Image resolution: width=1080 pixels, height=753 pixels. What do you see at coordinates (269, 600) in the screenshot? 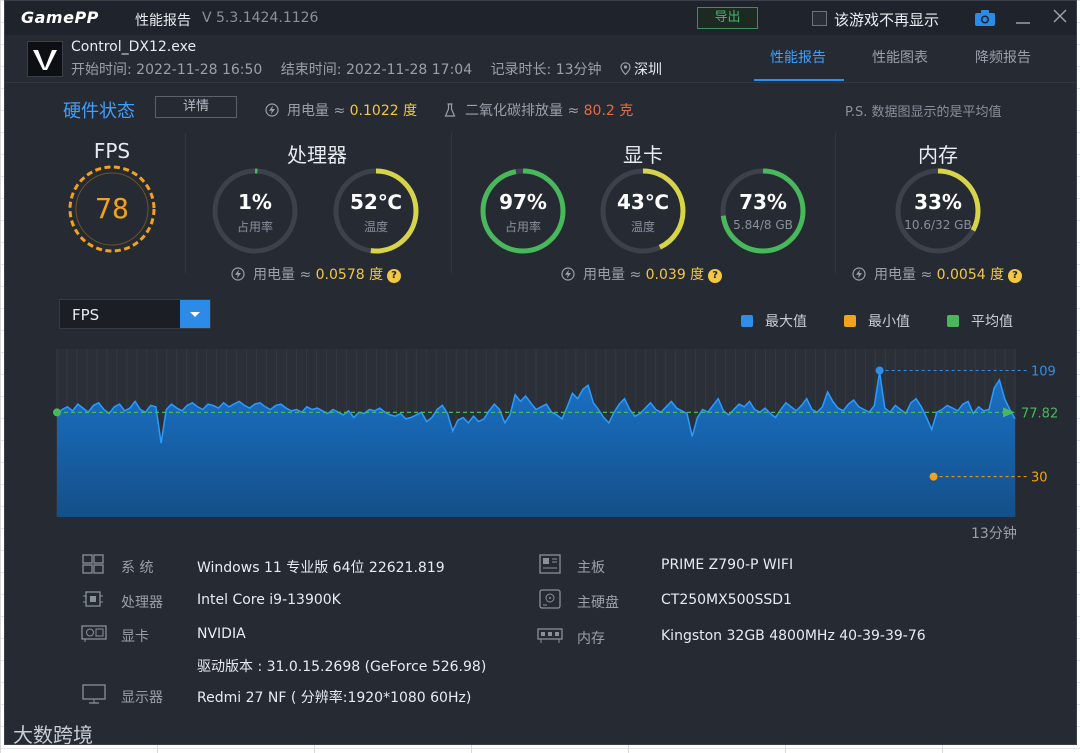
I see `system-info-value: Intel Core i9-13900K` at bounding box center [269, 600].